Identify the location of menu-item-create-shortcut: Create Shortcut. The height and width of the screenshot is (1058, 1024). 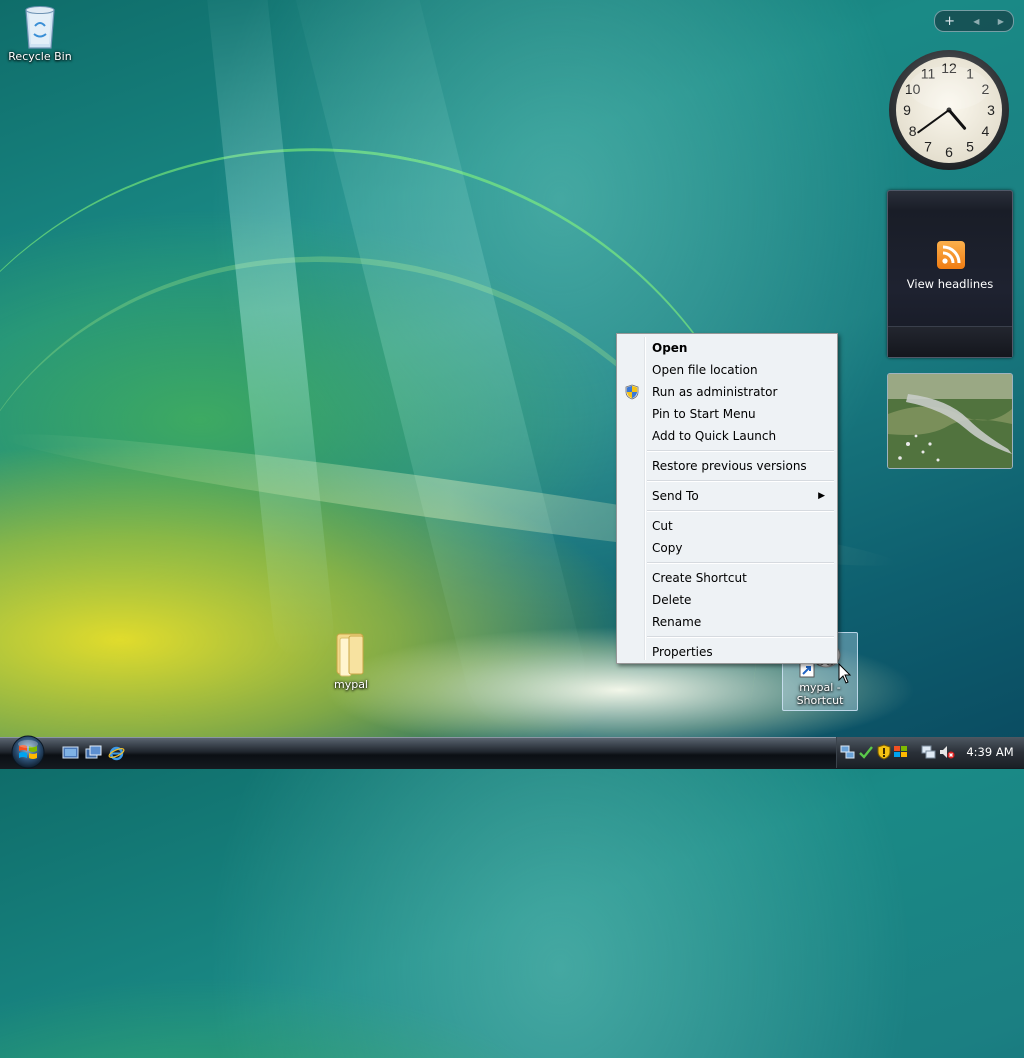
(727, 578).